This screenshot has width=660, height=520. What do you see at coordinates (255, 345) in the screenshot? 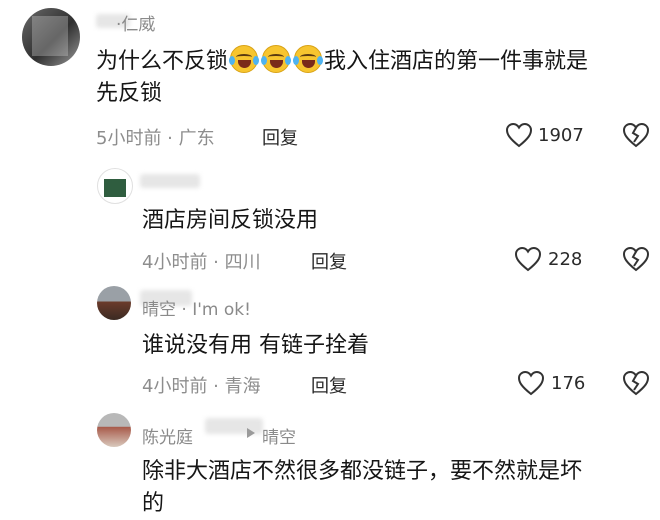
I see `comment-text: 谁说没有用 有链子拴着` at bounding box center [255, 345].